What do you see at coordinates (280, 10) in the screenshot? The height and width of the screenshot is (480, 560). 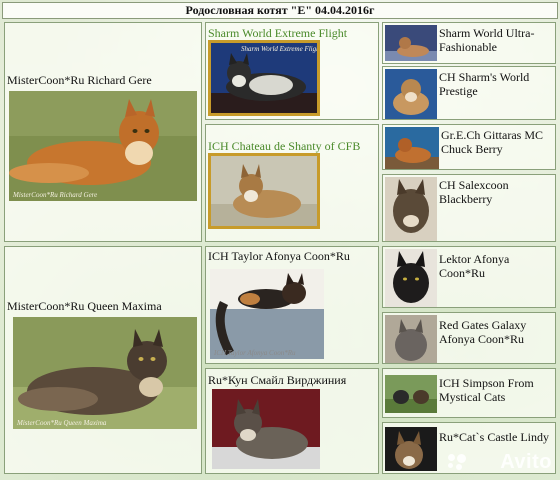 I see `page-title: Родословная котят "Е" 04.04.2016г` at bounding box center [280, 10].